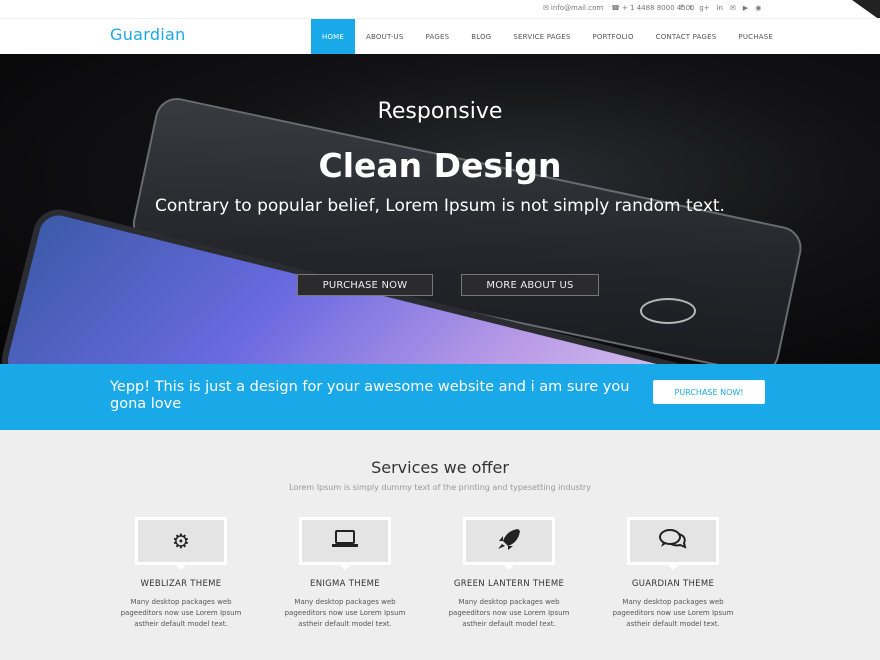 The height and width of the screenshot is (660, 880). Describe the element at coordinates (345, 584) in the screenshot. I see `service-title: ENIGMA THEME` at that location.